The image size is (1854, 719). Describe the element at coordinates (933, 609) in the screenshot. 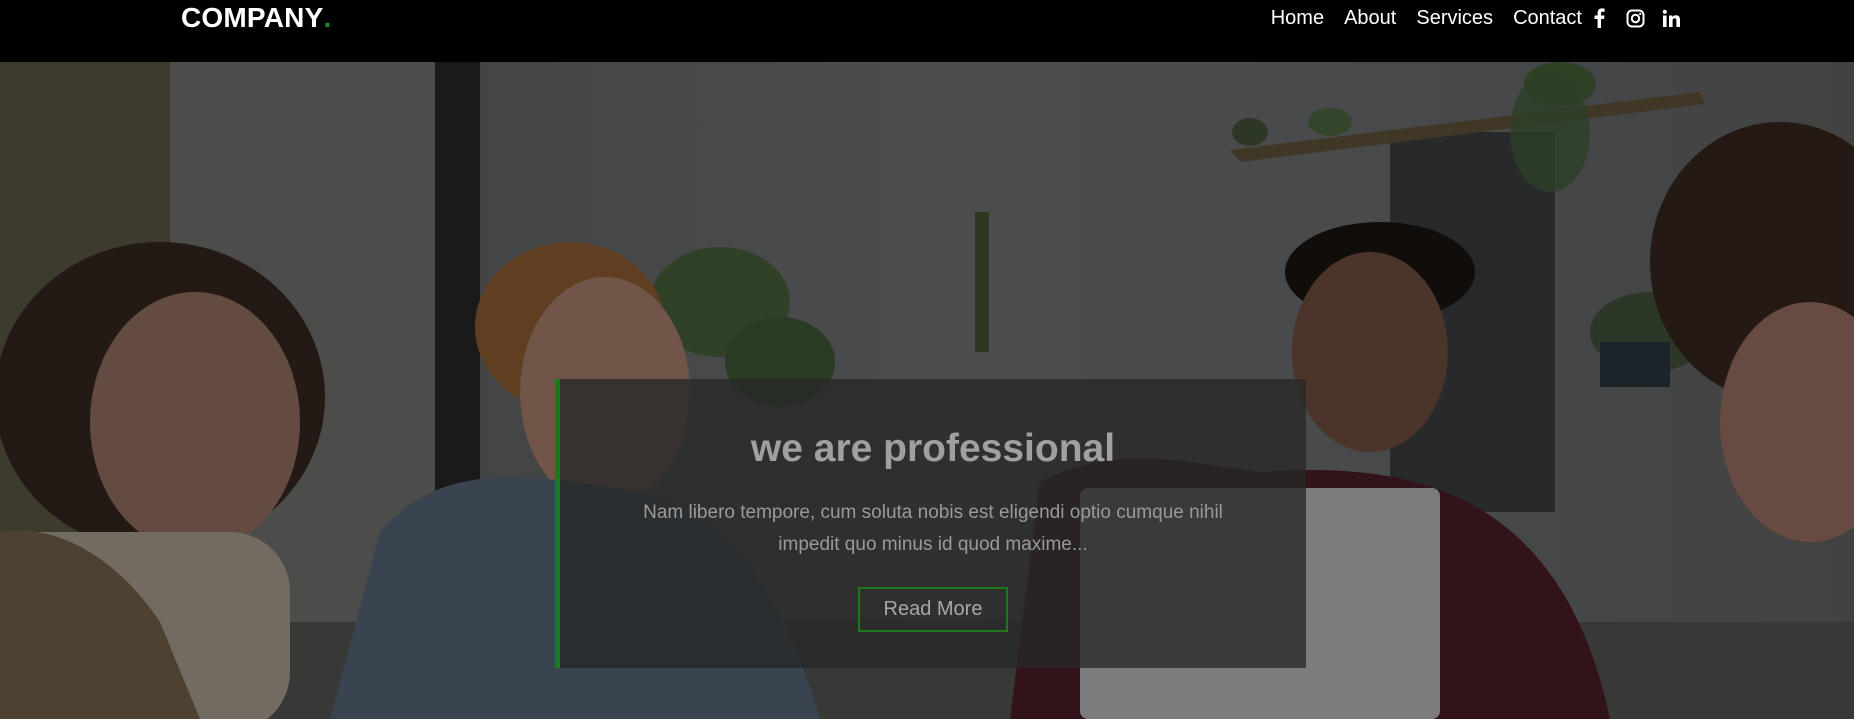

I see `read-more-button: Read More` at that location.